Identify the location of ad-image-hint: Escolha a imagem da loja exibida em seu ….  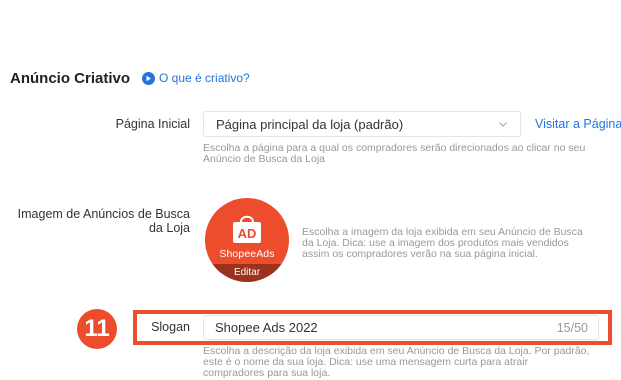
(442, 243).